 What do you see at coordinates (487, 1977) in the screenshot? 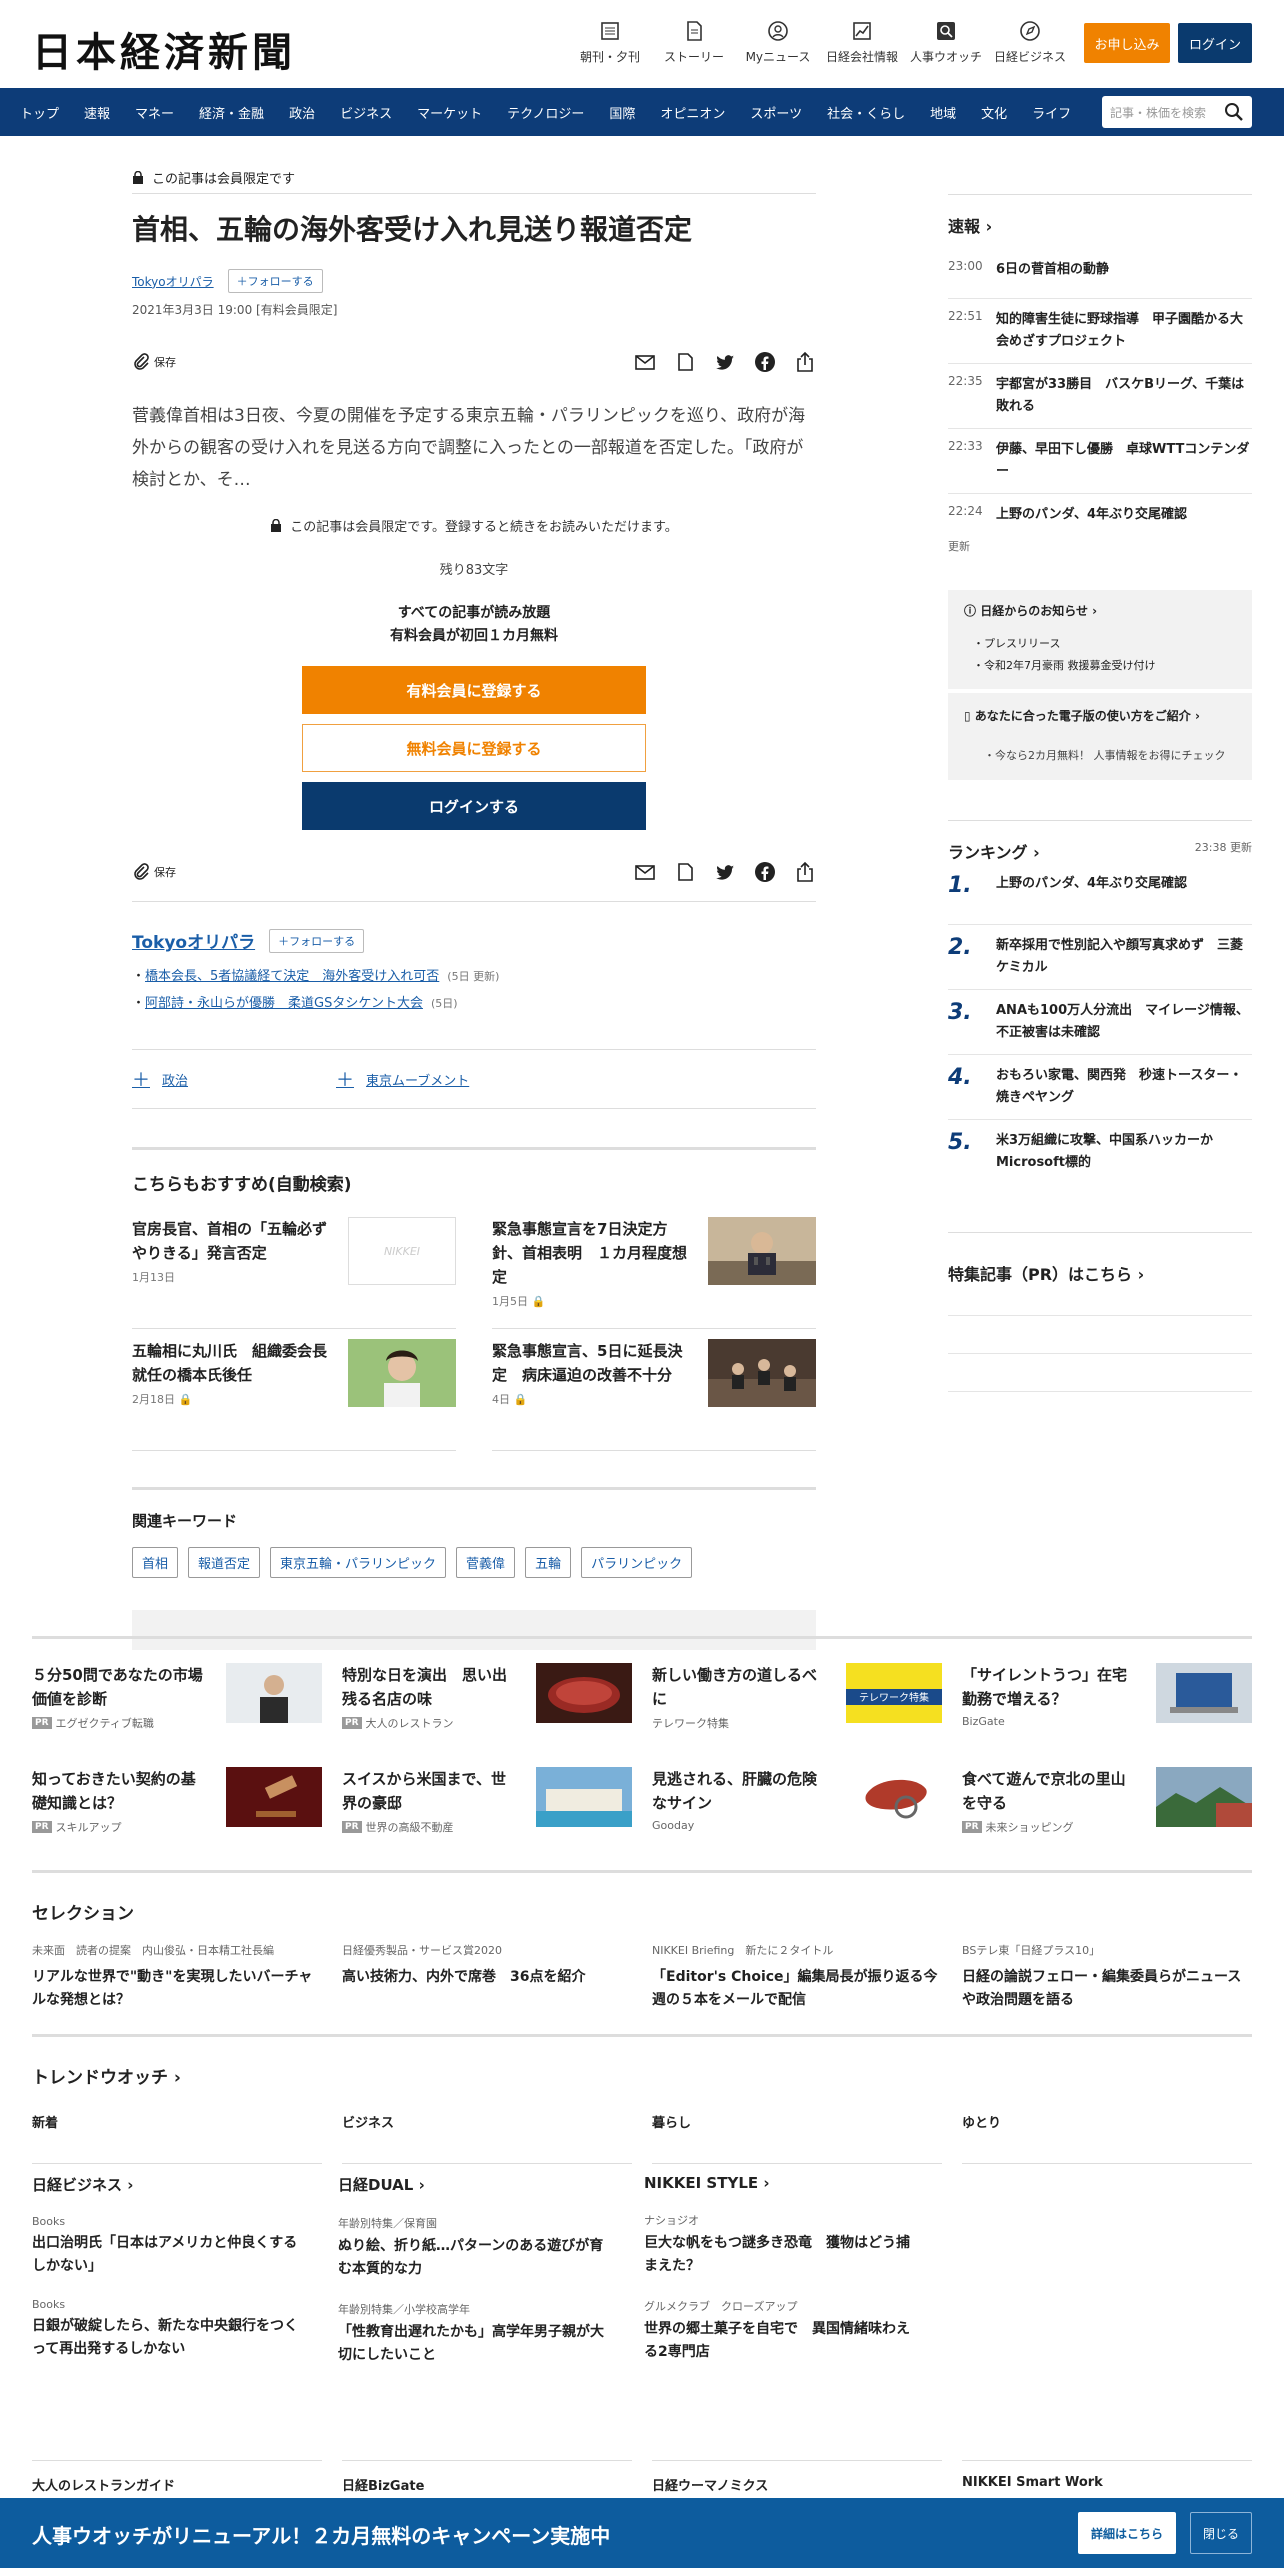
I see `selection-item: 日経優秀製品・サービス賞2020 高い技術力、内外で席巻 36点を紹介` at bounding box center [487, 1977].